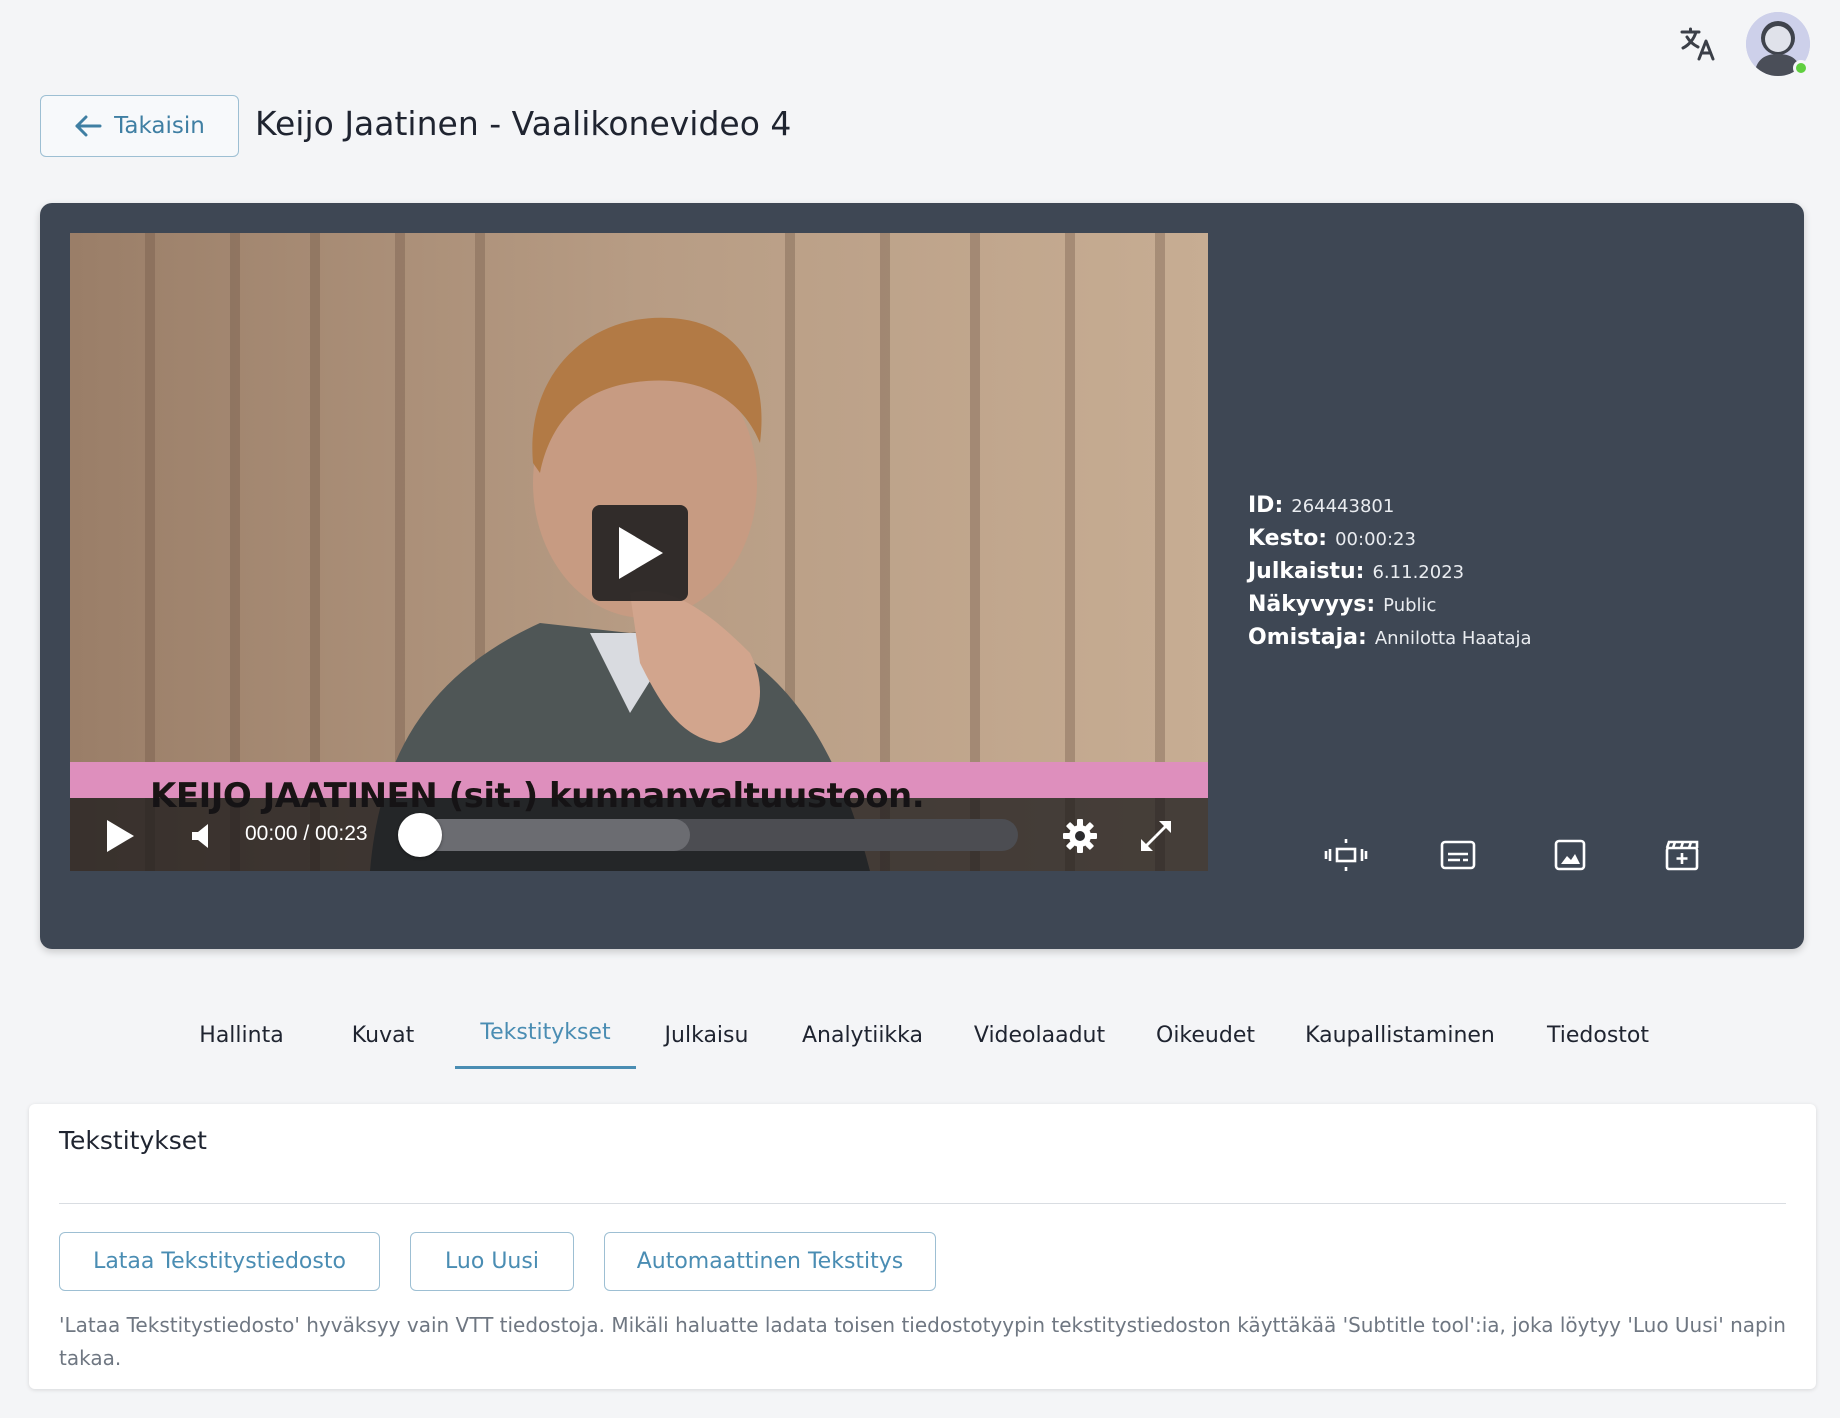 The image size is (1840, 1418). I want to click on image-icon, so click(1570, 855).